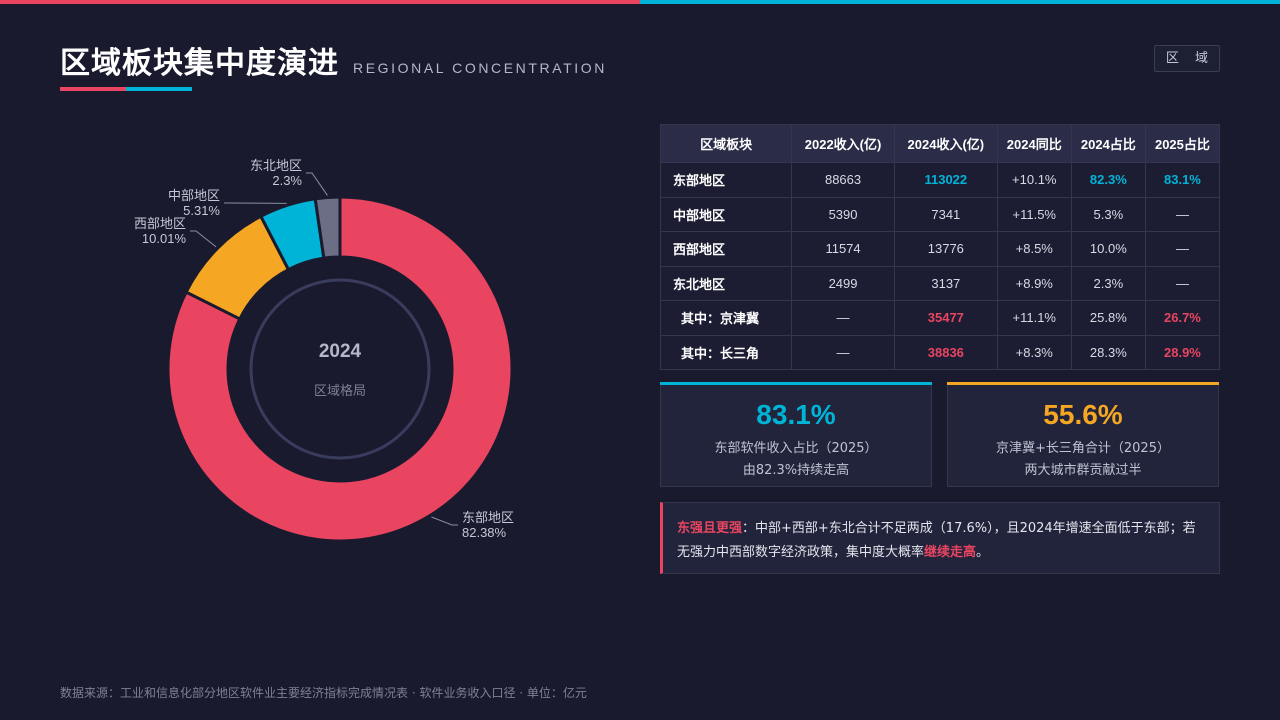 The height and width of the screenshot is (720, 1280). Describe the element at coordinates (340, 351) in the screenshot. I see `donut-center-year: 2024` at that location.